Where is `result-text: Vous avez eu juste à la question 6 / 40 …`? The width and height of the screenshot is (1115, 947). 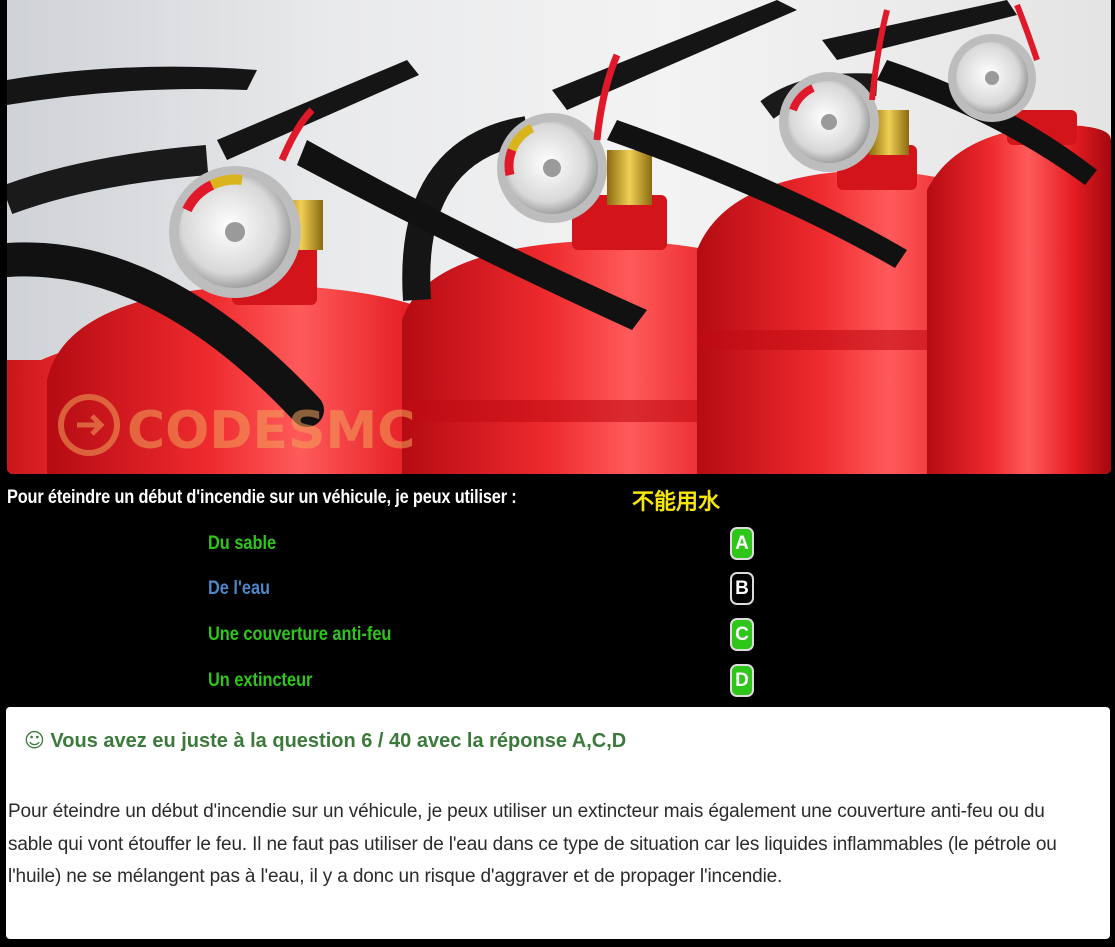 result-text: Vous avez eu juste à la question 6 / 40 … is located at coordinates (338, 741).